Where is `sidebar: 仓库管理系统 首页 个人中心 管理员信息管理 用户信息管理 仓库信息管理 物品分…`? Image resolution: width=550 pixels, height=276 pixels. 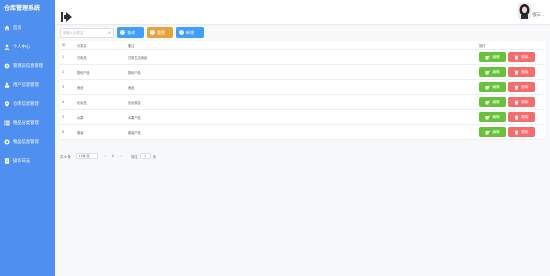 sidebar: 仓库管理系统 首页 个人中心 管理员信息管理 用户信息管理 仓库信息管理 物品分… is located at coordinates (27, 138).